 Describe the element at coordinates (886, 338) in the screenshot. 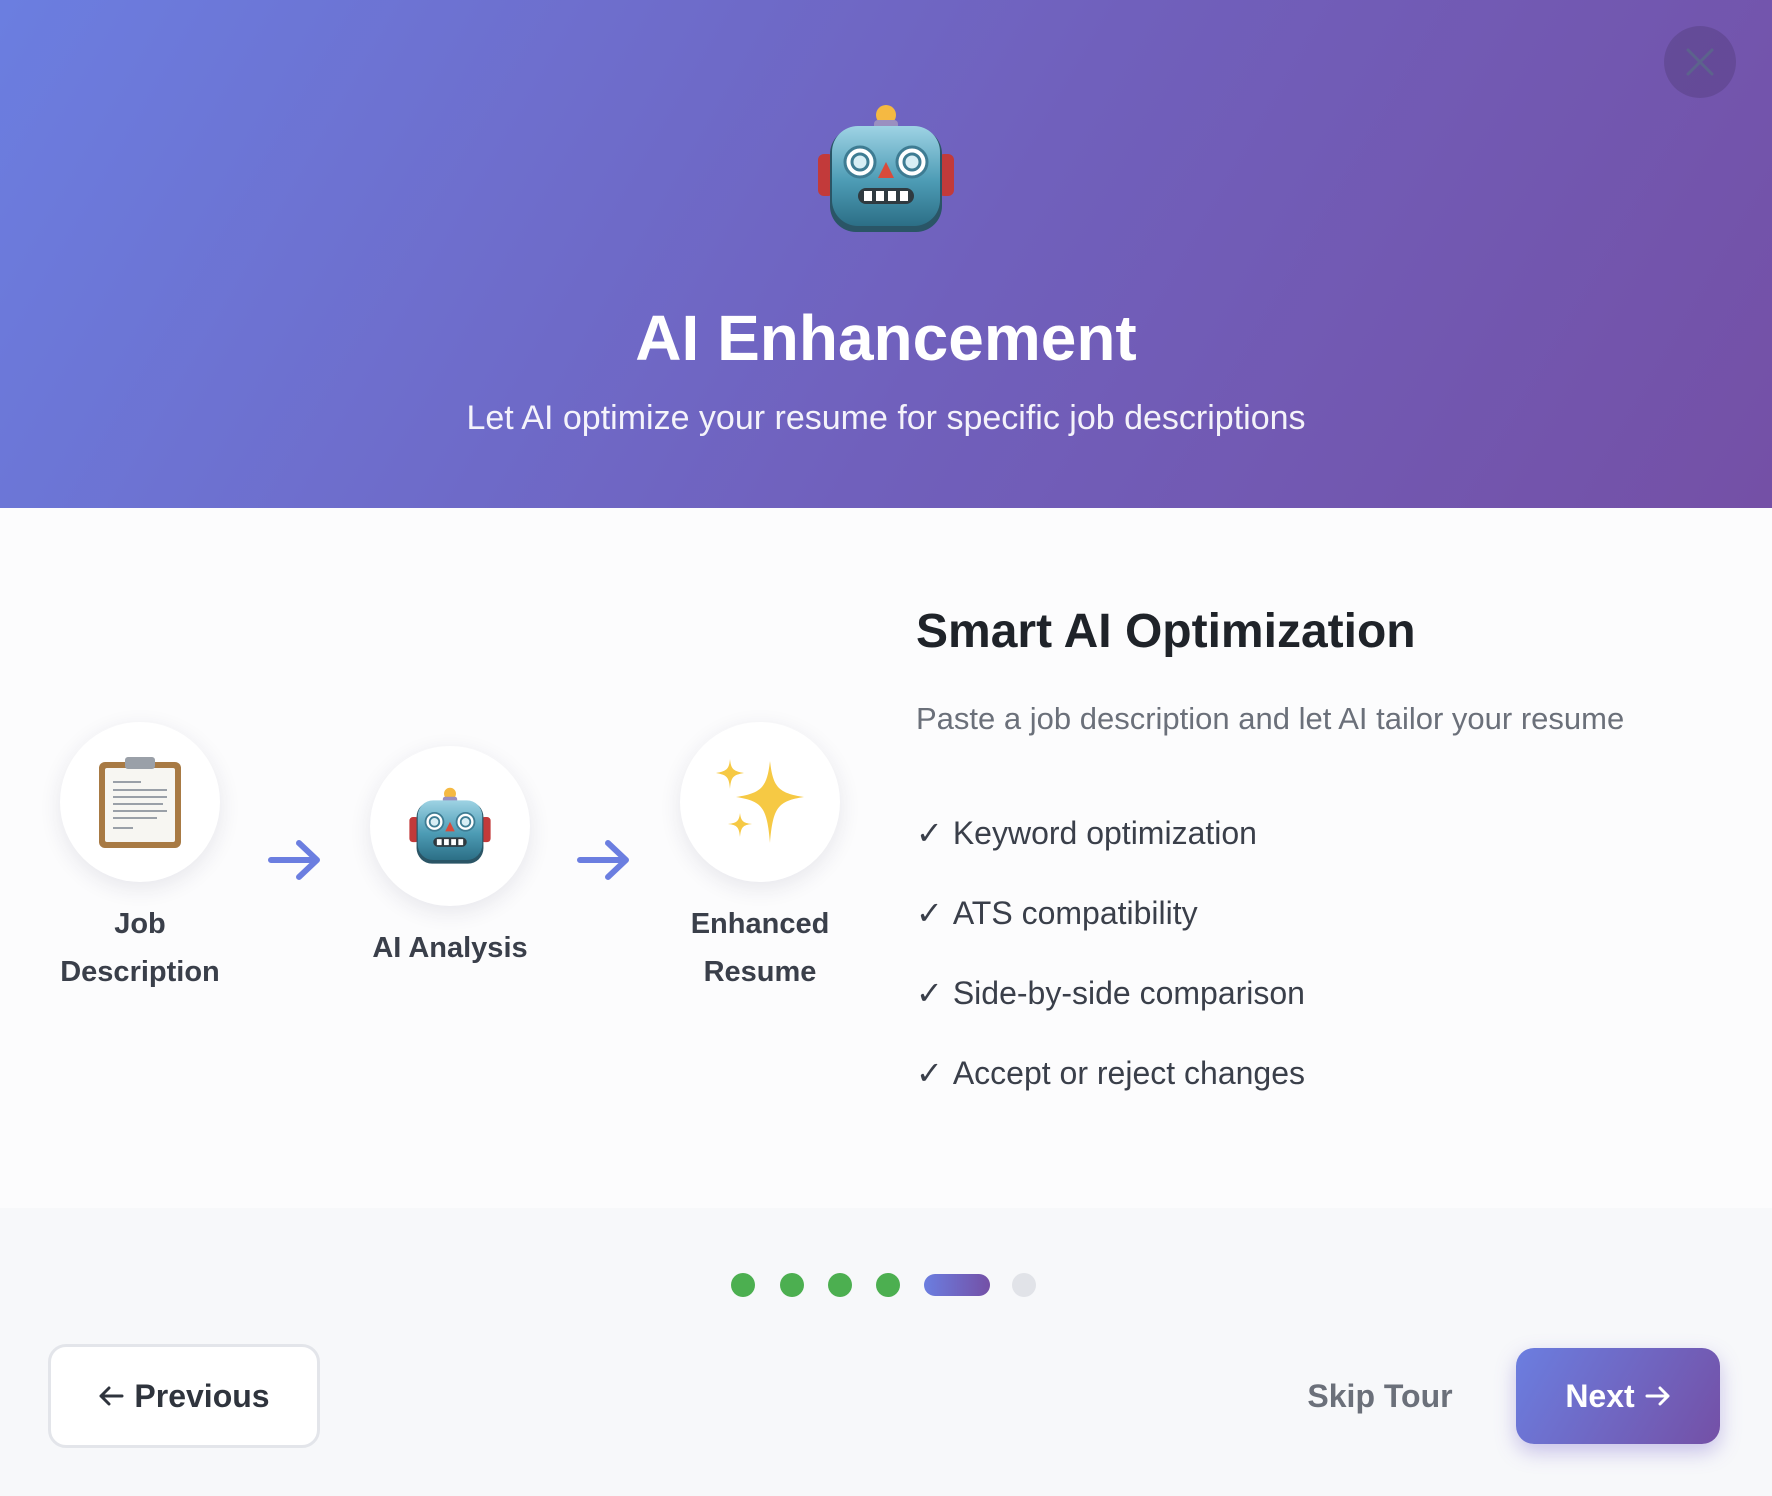

I see `page-title: AI Enhancement` at that location.